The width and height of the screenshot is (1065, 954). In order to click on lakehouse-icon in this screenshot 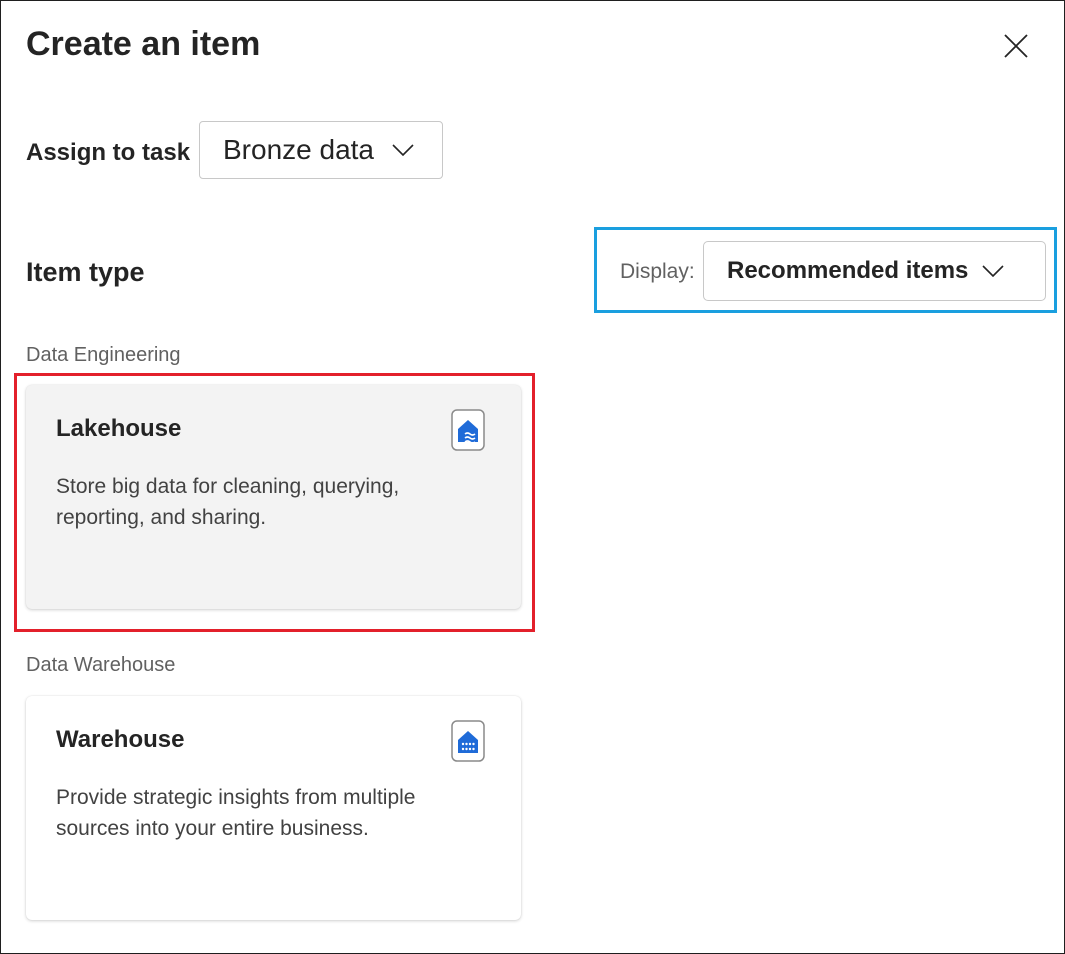, I will do `click(468, 430)`.